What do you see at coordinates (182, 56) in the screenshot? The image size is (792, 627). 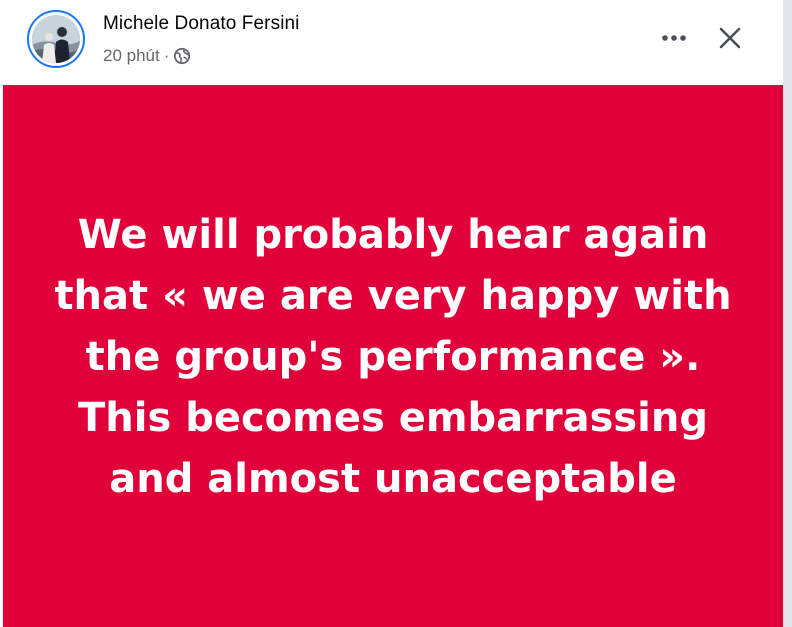 I see `globe-icon` at bounding box center [182, 56].